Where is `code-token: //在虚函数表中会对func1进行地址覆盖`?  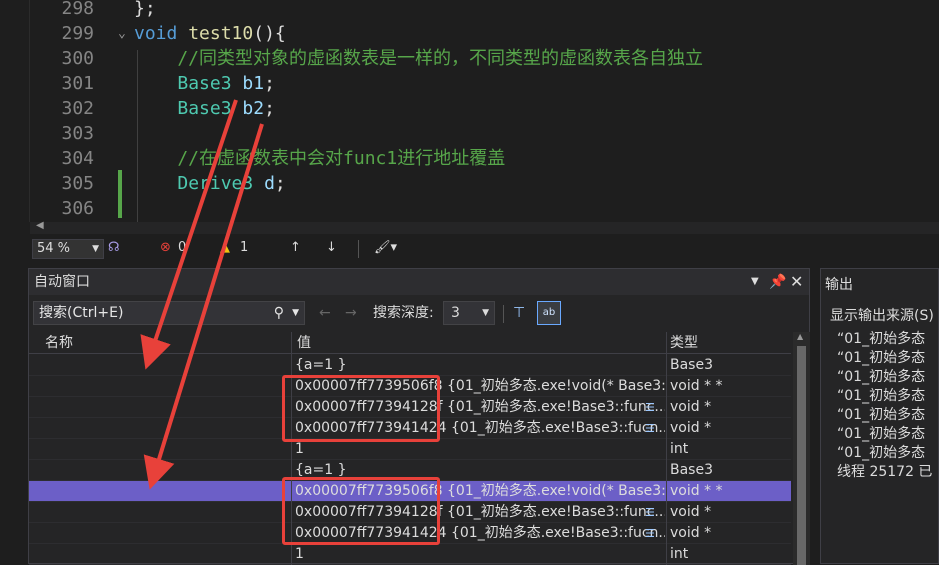 code-token: //在虚函数表中会对func1进行地址覆盖 is located at coordinates (320, 158).